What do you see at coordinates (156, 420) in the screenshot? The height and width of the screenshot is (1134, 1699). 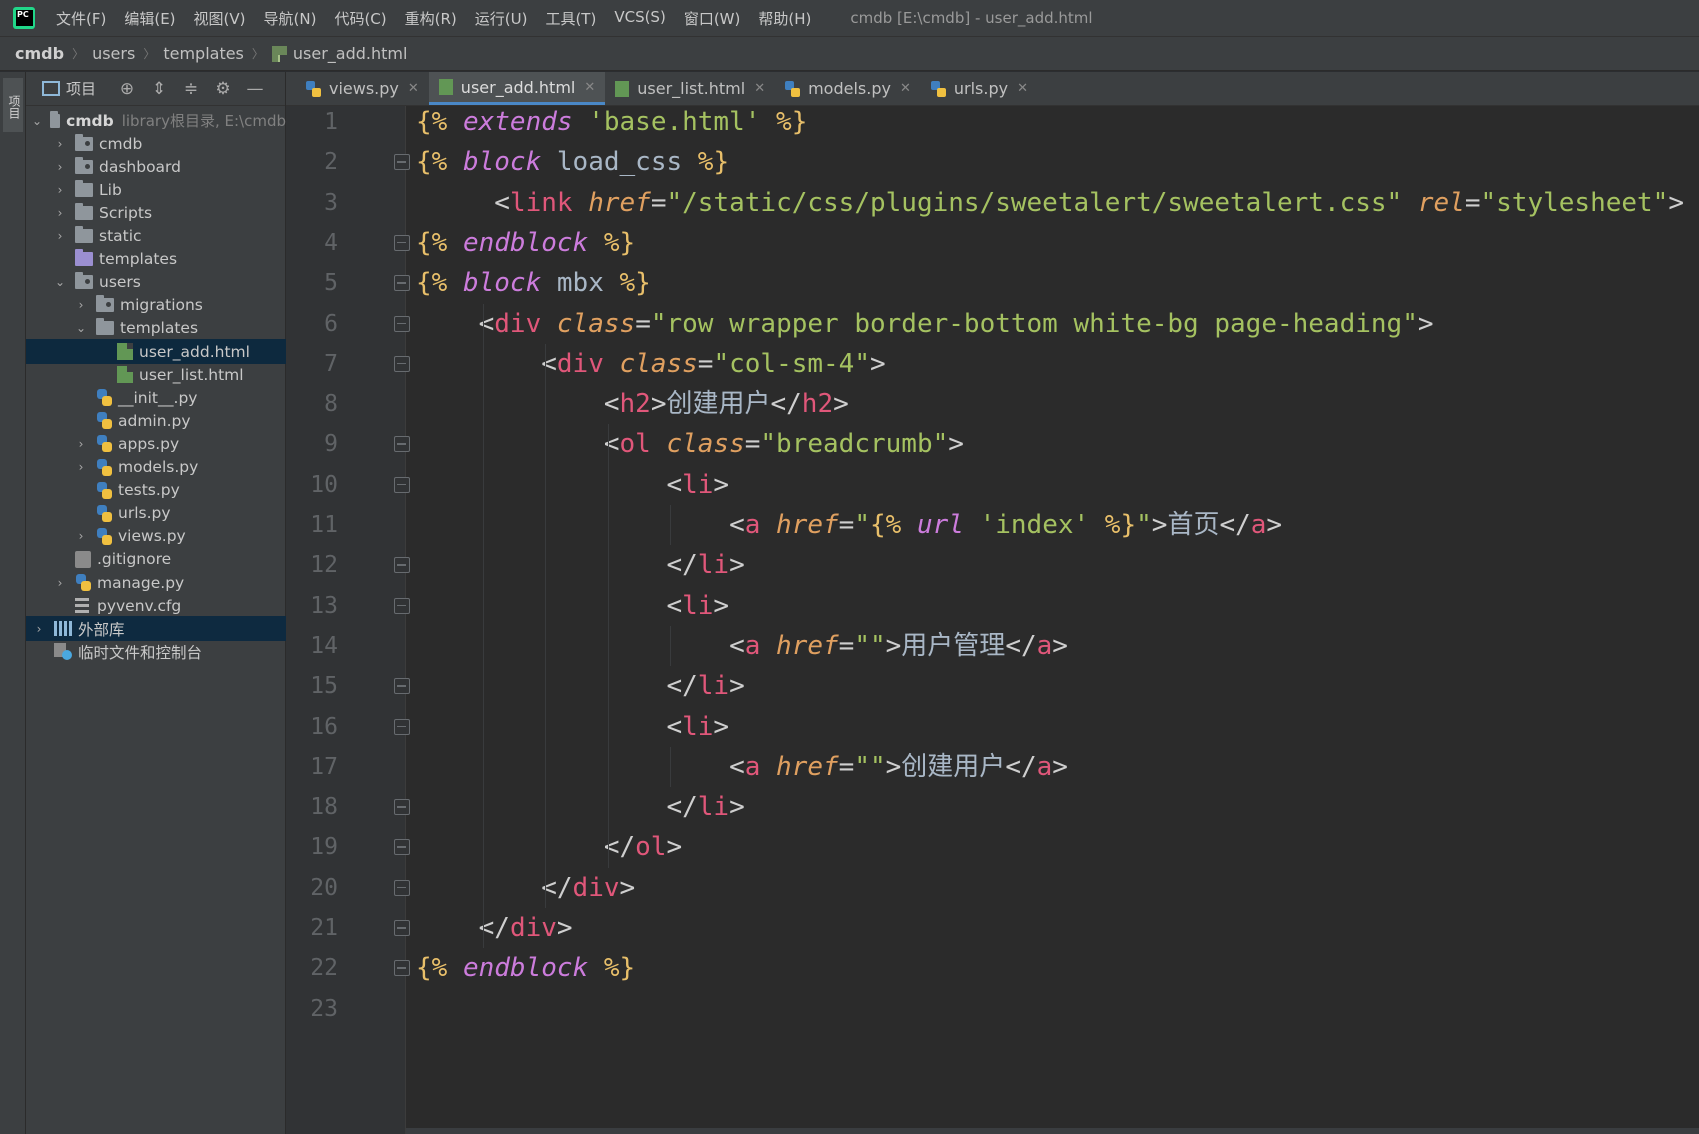 I see `tree-item: admin.py` at bounding box center [156, 420].